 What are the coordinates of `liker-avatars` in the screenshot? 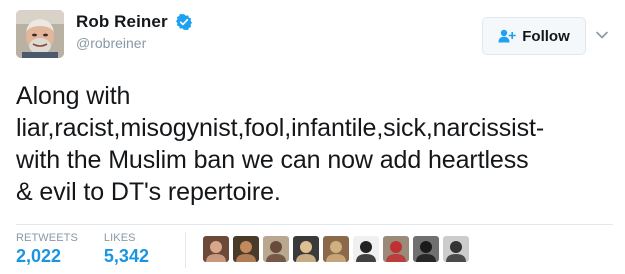 It's located at (338, 249).